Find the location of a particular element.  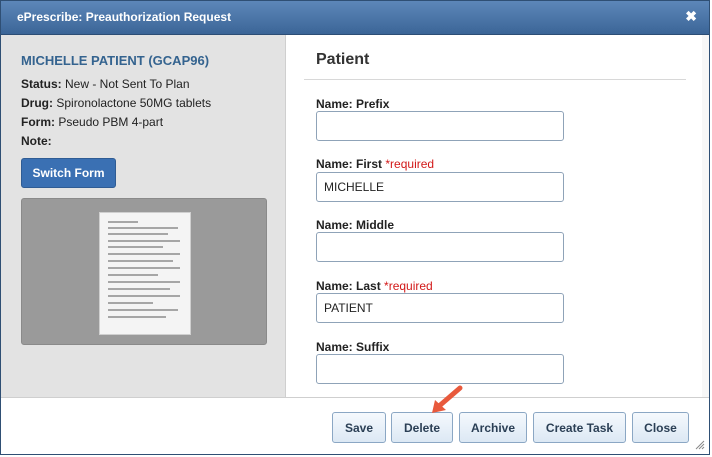

drug-line: Drug: Spironolactone 50MG tablets is located at coordinates (116, 103).